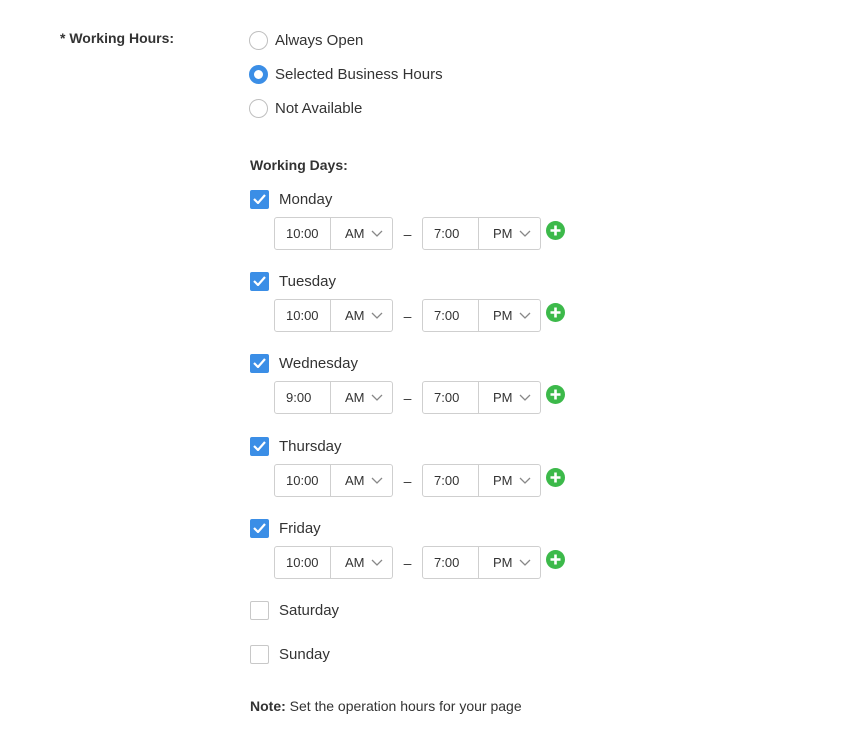  I want to click on radio-not-available: Not Available, so click(305, 108).